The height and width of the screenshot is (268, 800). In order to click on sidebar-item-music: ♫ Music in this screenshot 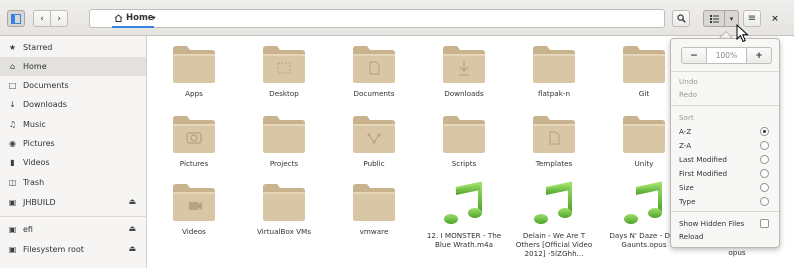, I will do `click(73, 124)`.